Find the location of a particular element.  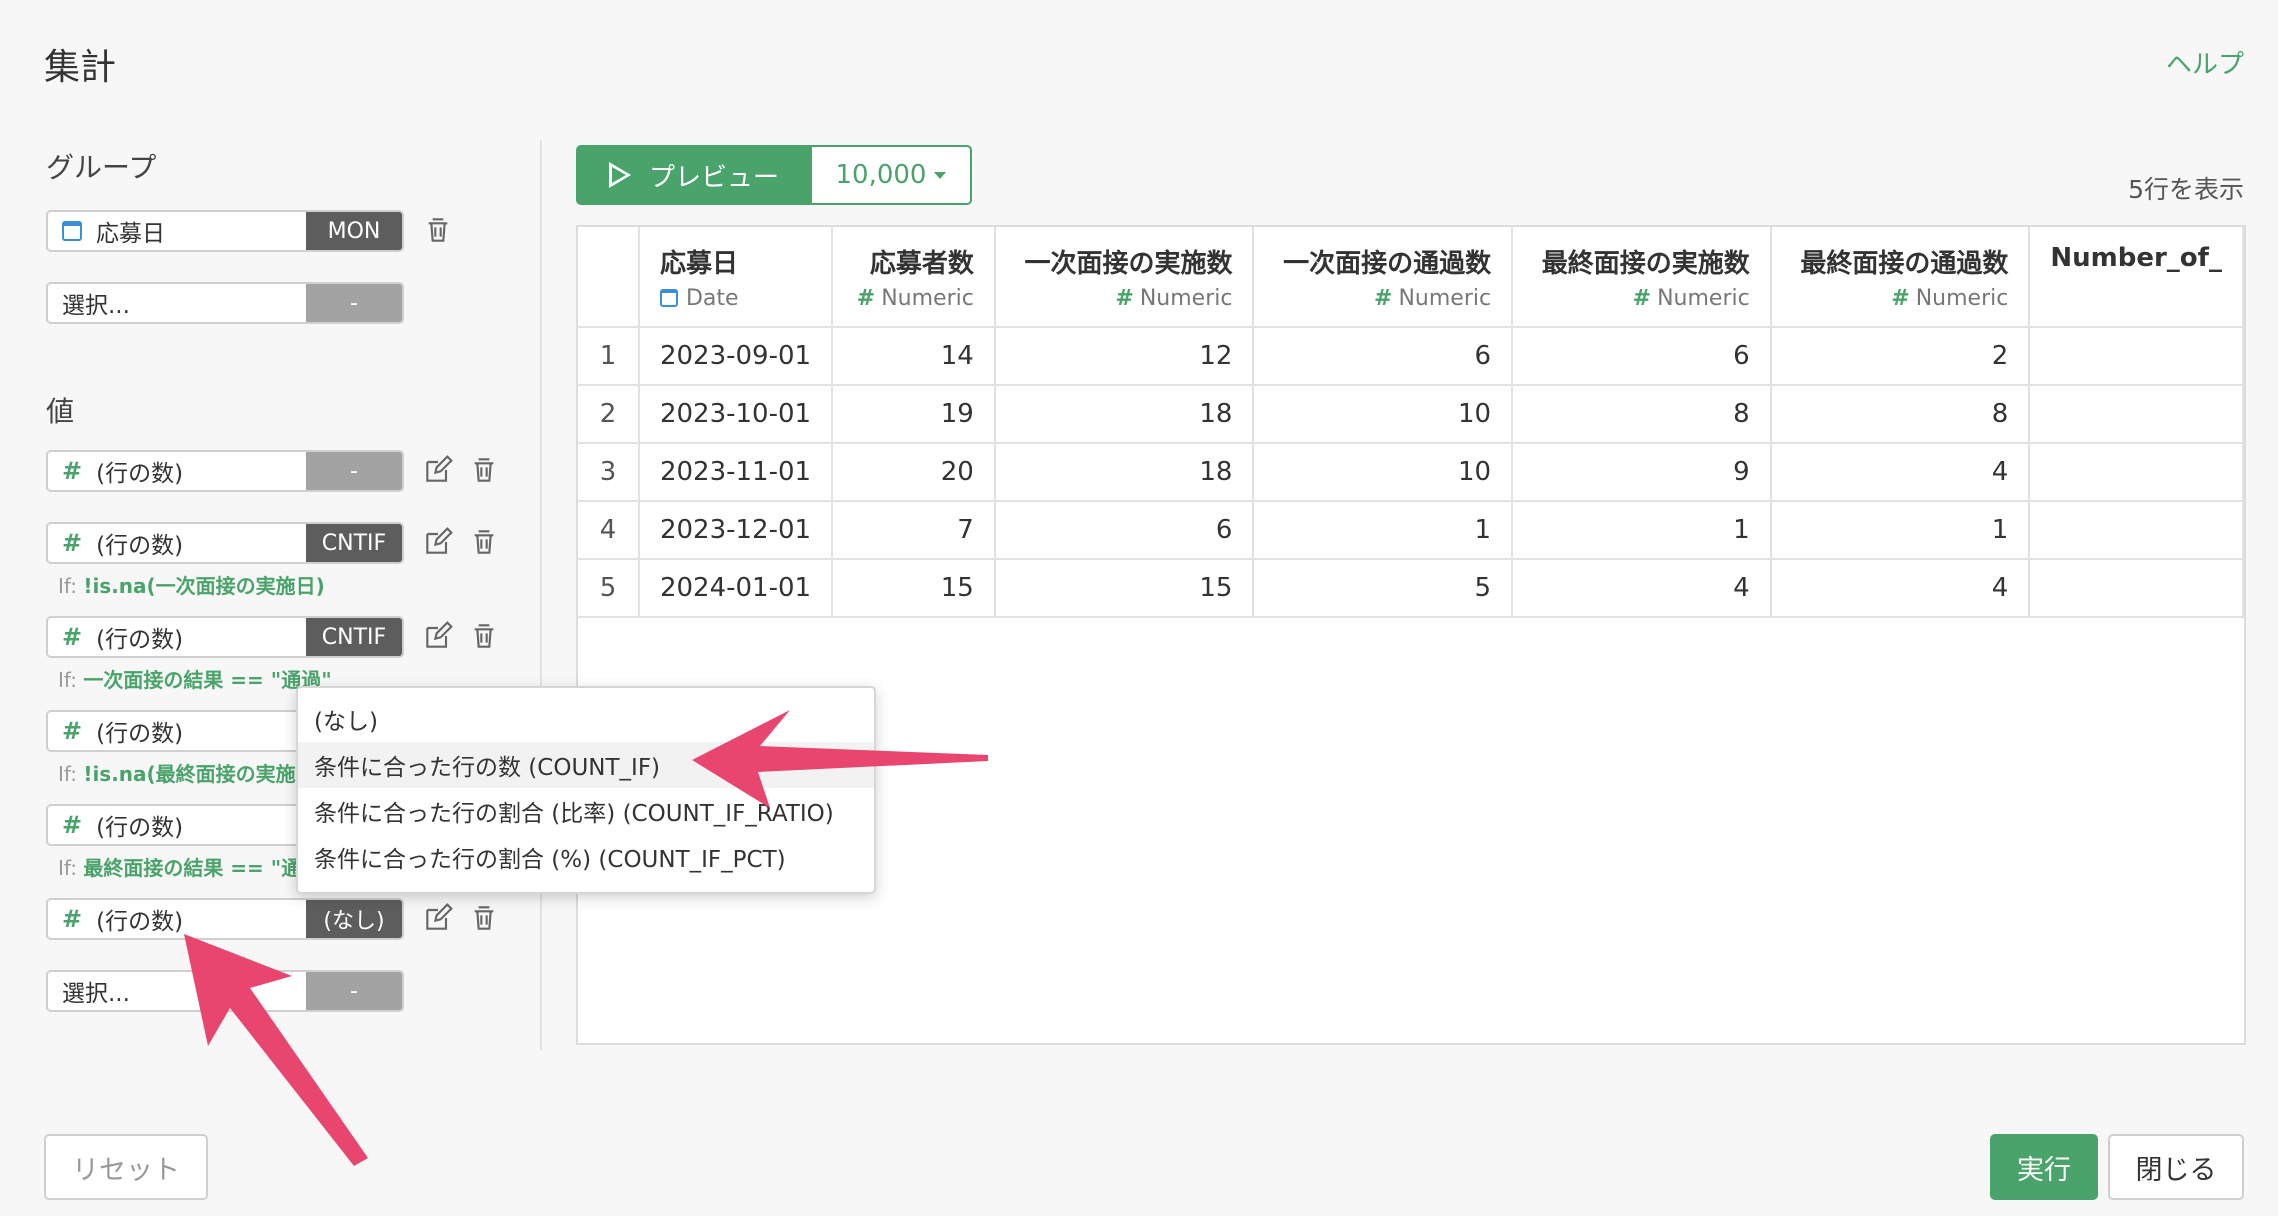

column-header: 最終面接の実施数 # Numeric is located at coordinates (1642, 277).